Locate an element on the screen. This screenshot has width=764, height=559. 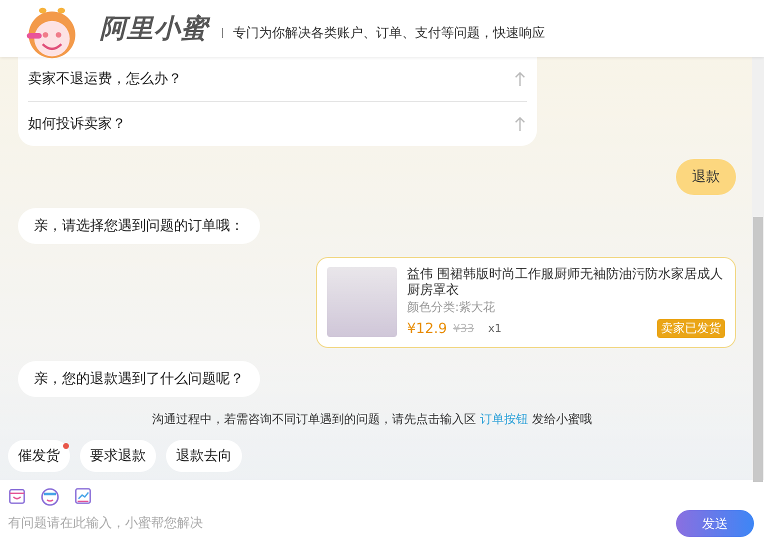
quantity: x1 is located at coordinates (495, 328).